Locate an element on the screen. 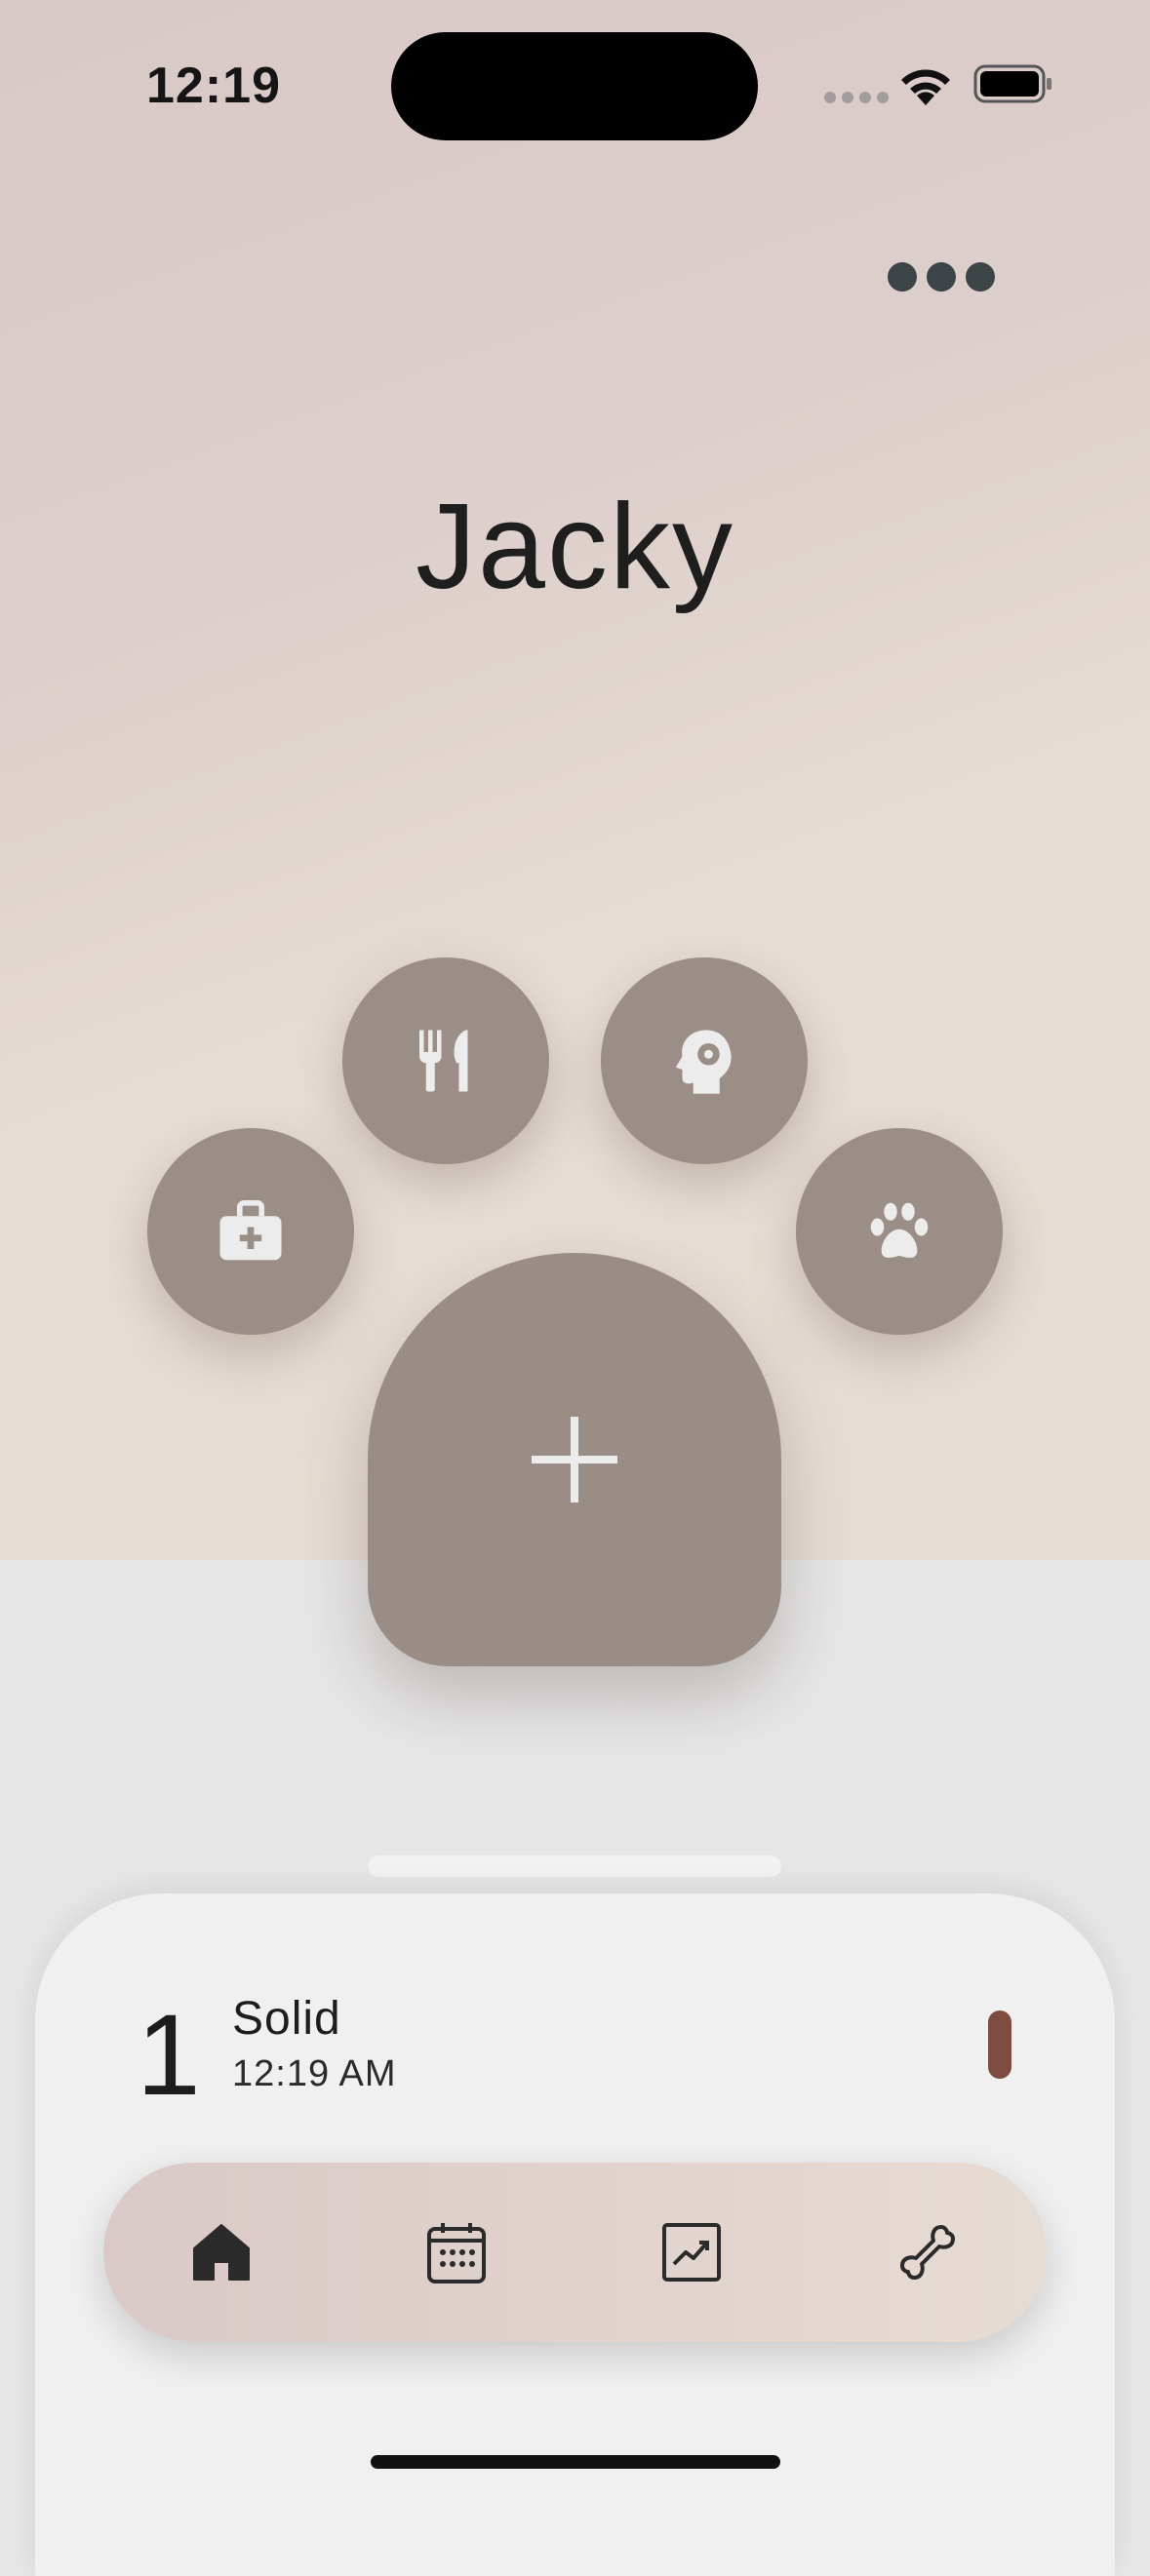 This screenshot has width=1150, height=2576. wifi-icon is located at coordinates (925, 87).